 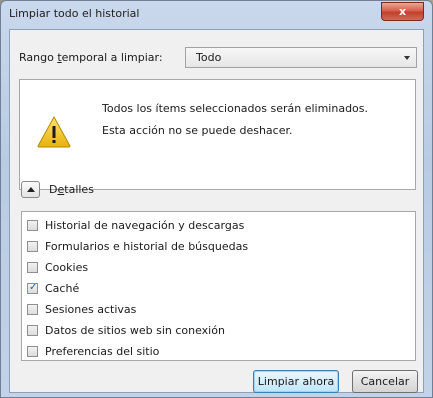 I want to click on details-toggle-button, so click(x=30, y=189).